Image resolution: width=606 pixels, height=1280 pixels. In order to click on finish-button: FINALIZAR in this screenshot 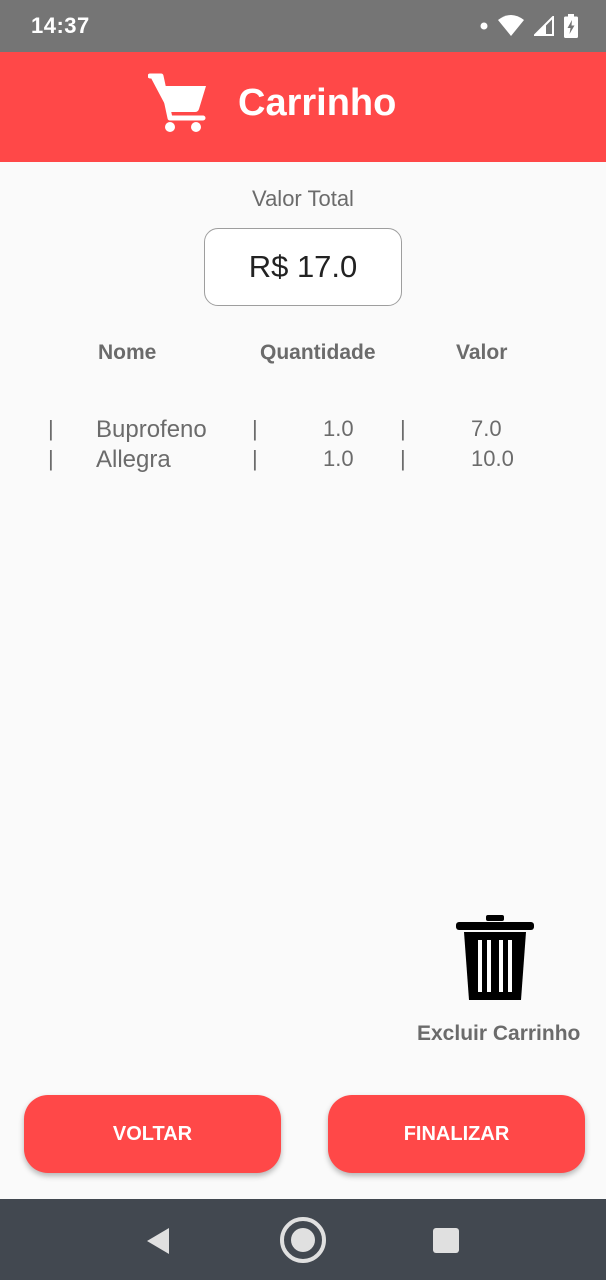, I will do `click(456, 1134)`.